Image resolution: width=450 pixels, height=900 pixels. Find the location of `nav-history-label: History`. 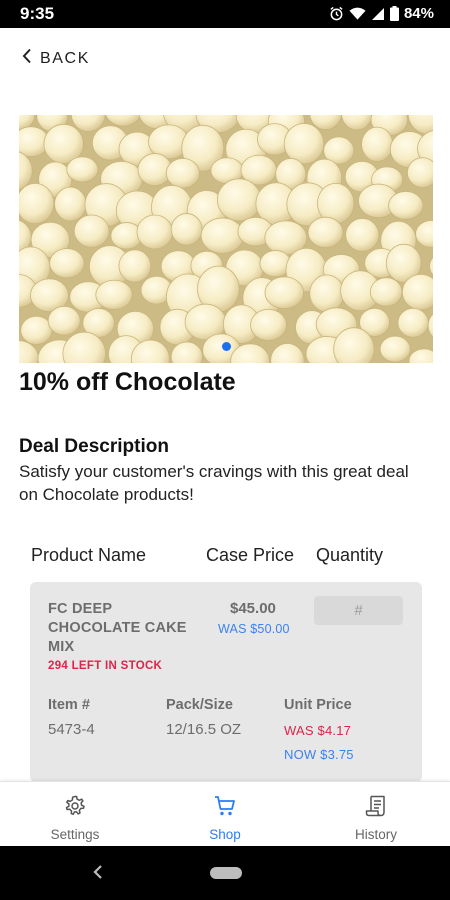

nav-history-label: History is located at coordinates (375, 834).